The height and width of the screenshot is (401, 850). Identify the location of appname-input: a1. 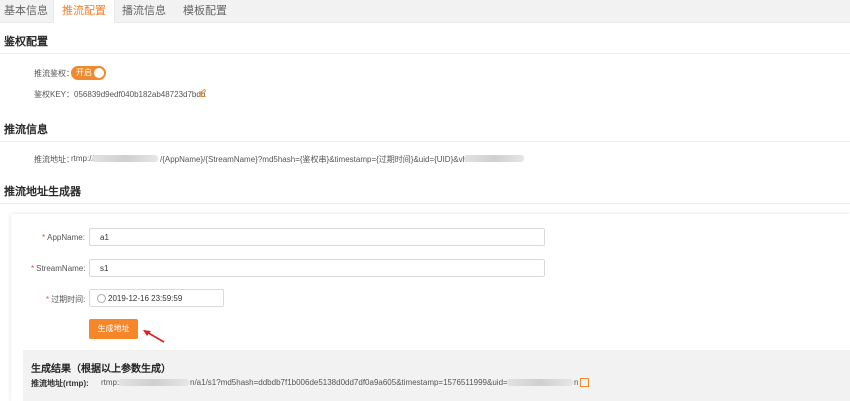
(317, 237).